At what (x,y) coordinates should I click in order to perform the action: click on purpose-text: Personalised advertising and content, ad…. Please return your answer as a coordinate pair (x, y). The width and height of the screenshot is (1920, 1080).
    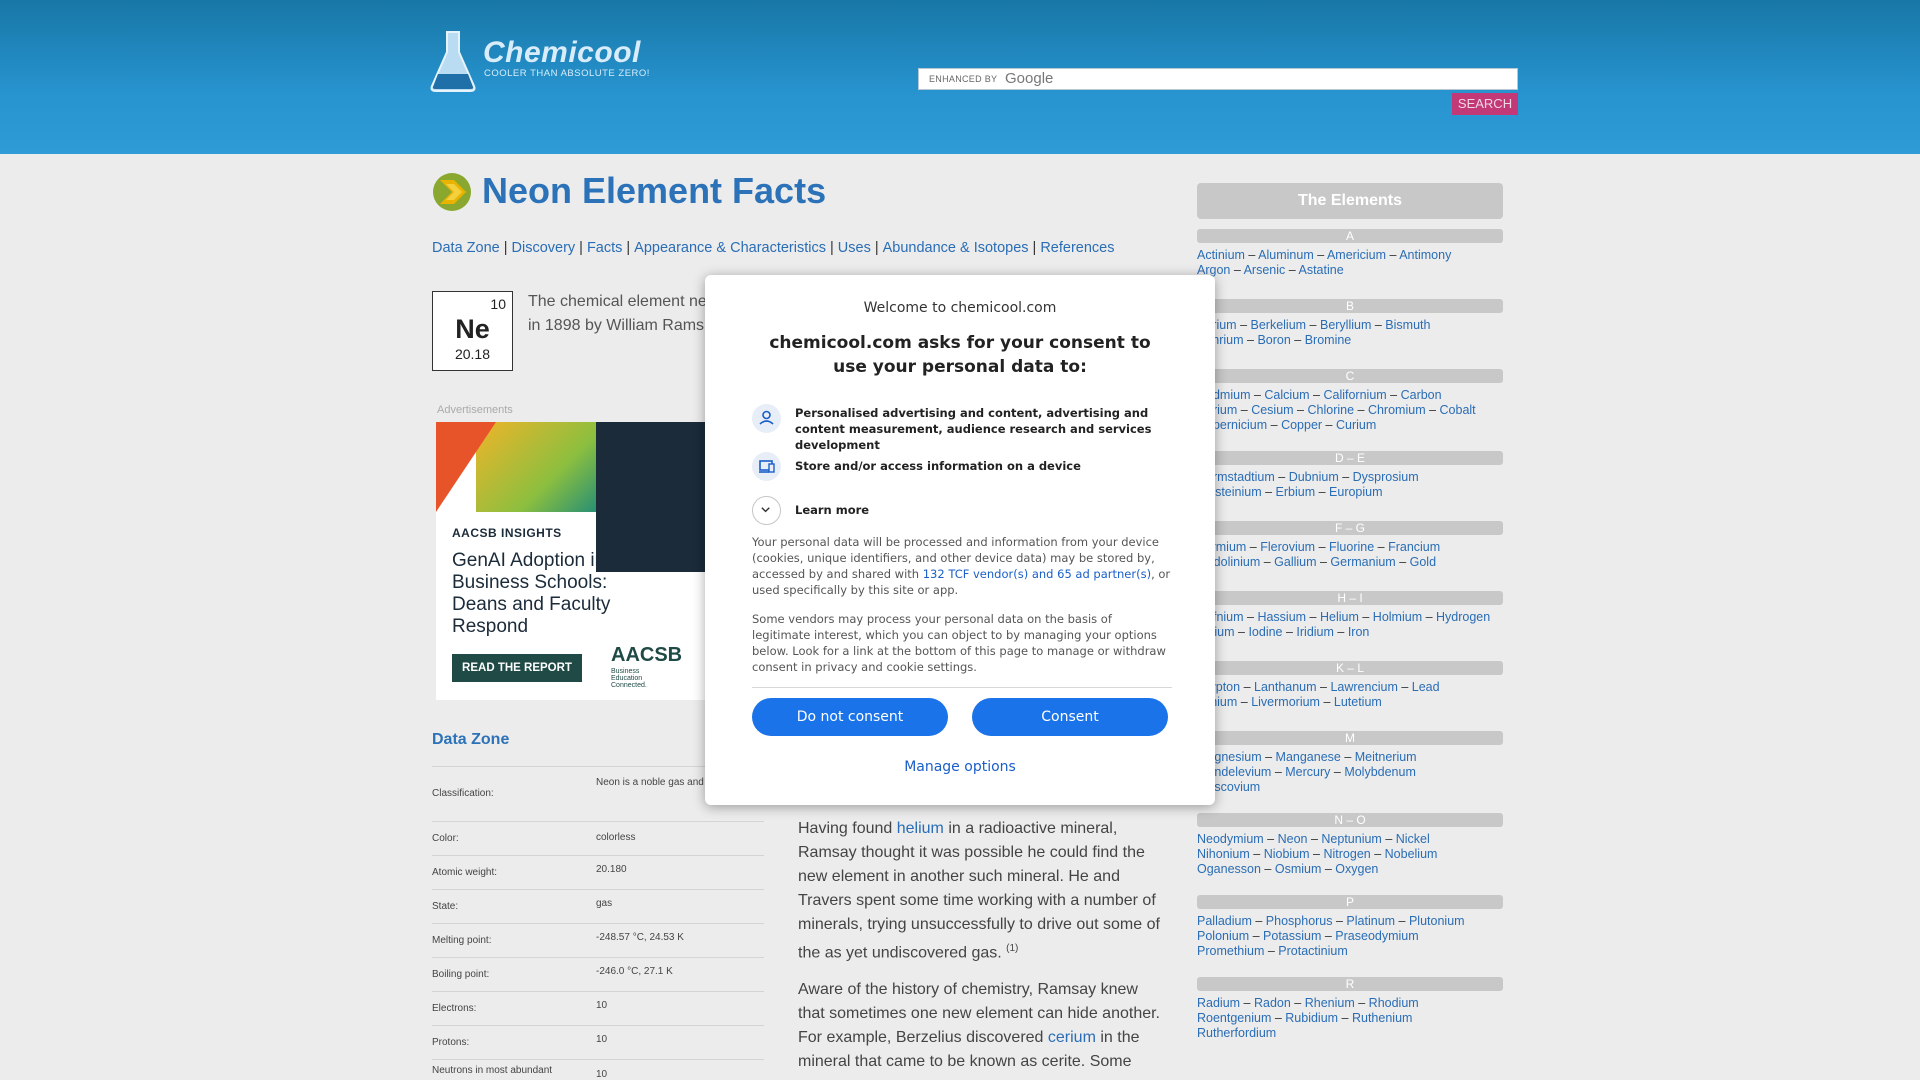
    Looking at the image, I should click on (973, 429).